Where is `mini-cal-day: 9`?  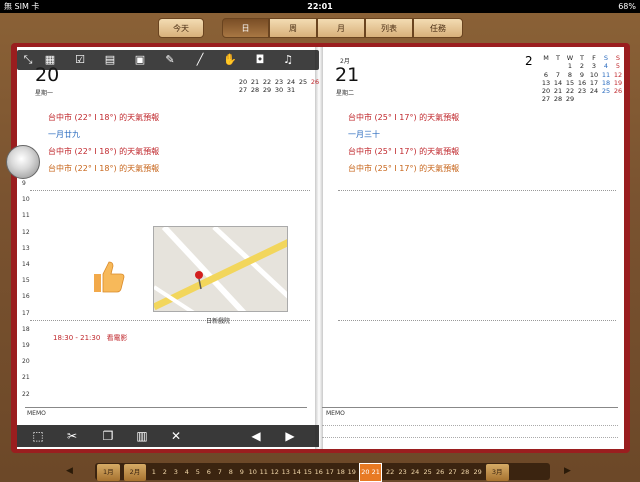
mini-cal-day: 9 is located at coordinates (582, 75).